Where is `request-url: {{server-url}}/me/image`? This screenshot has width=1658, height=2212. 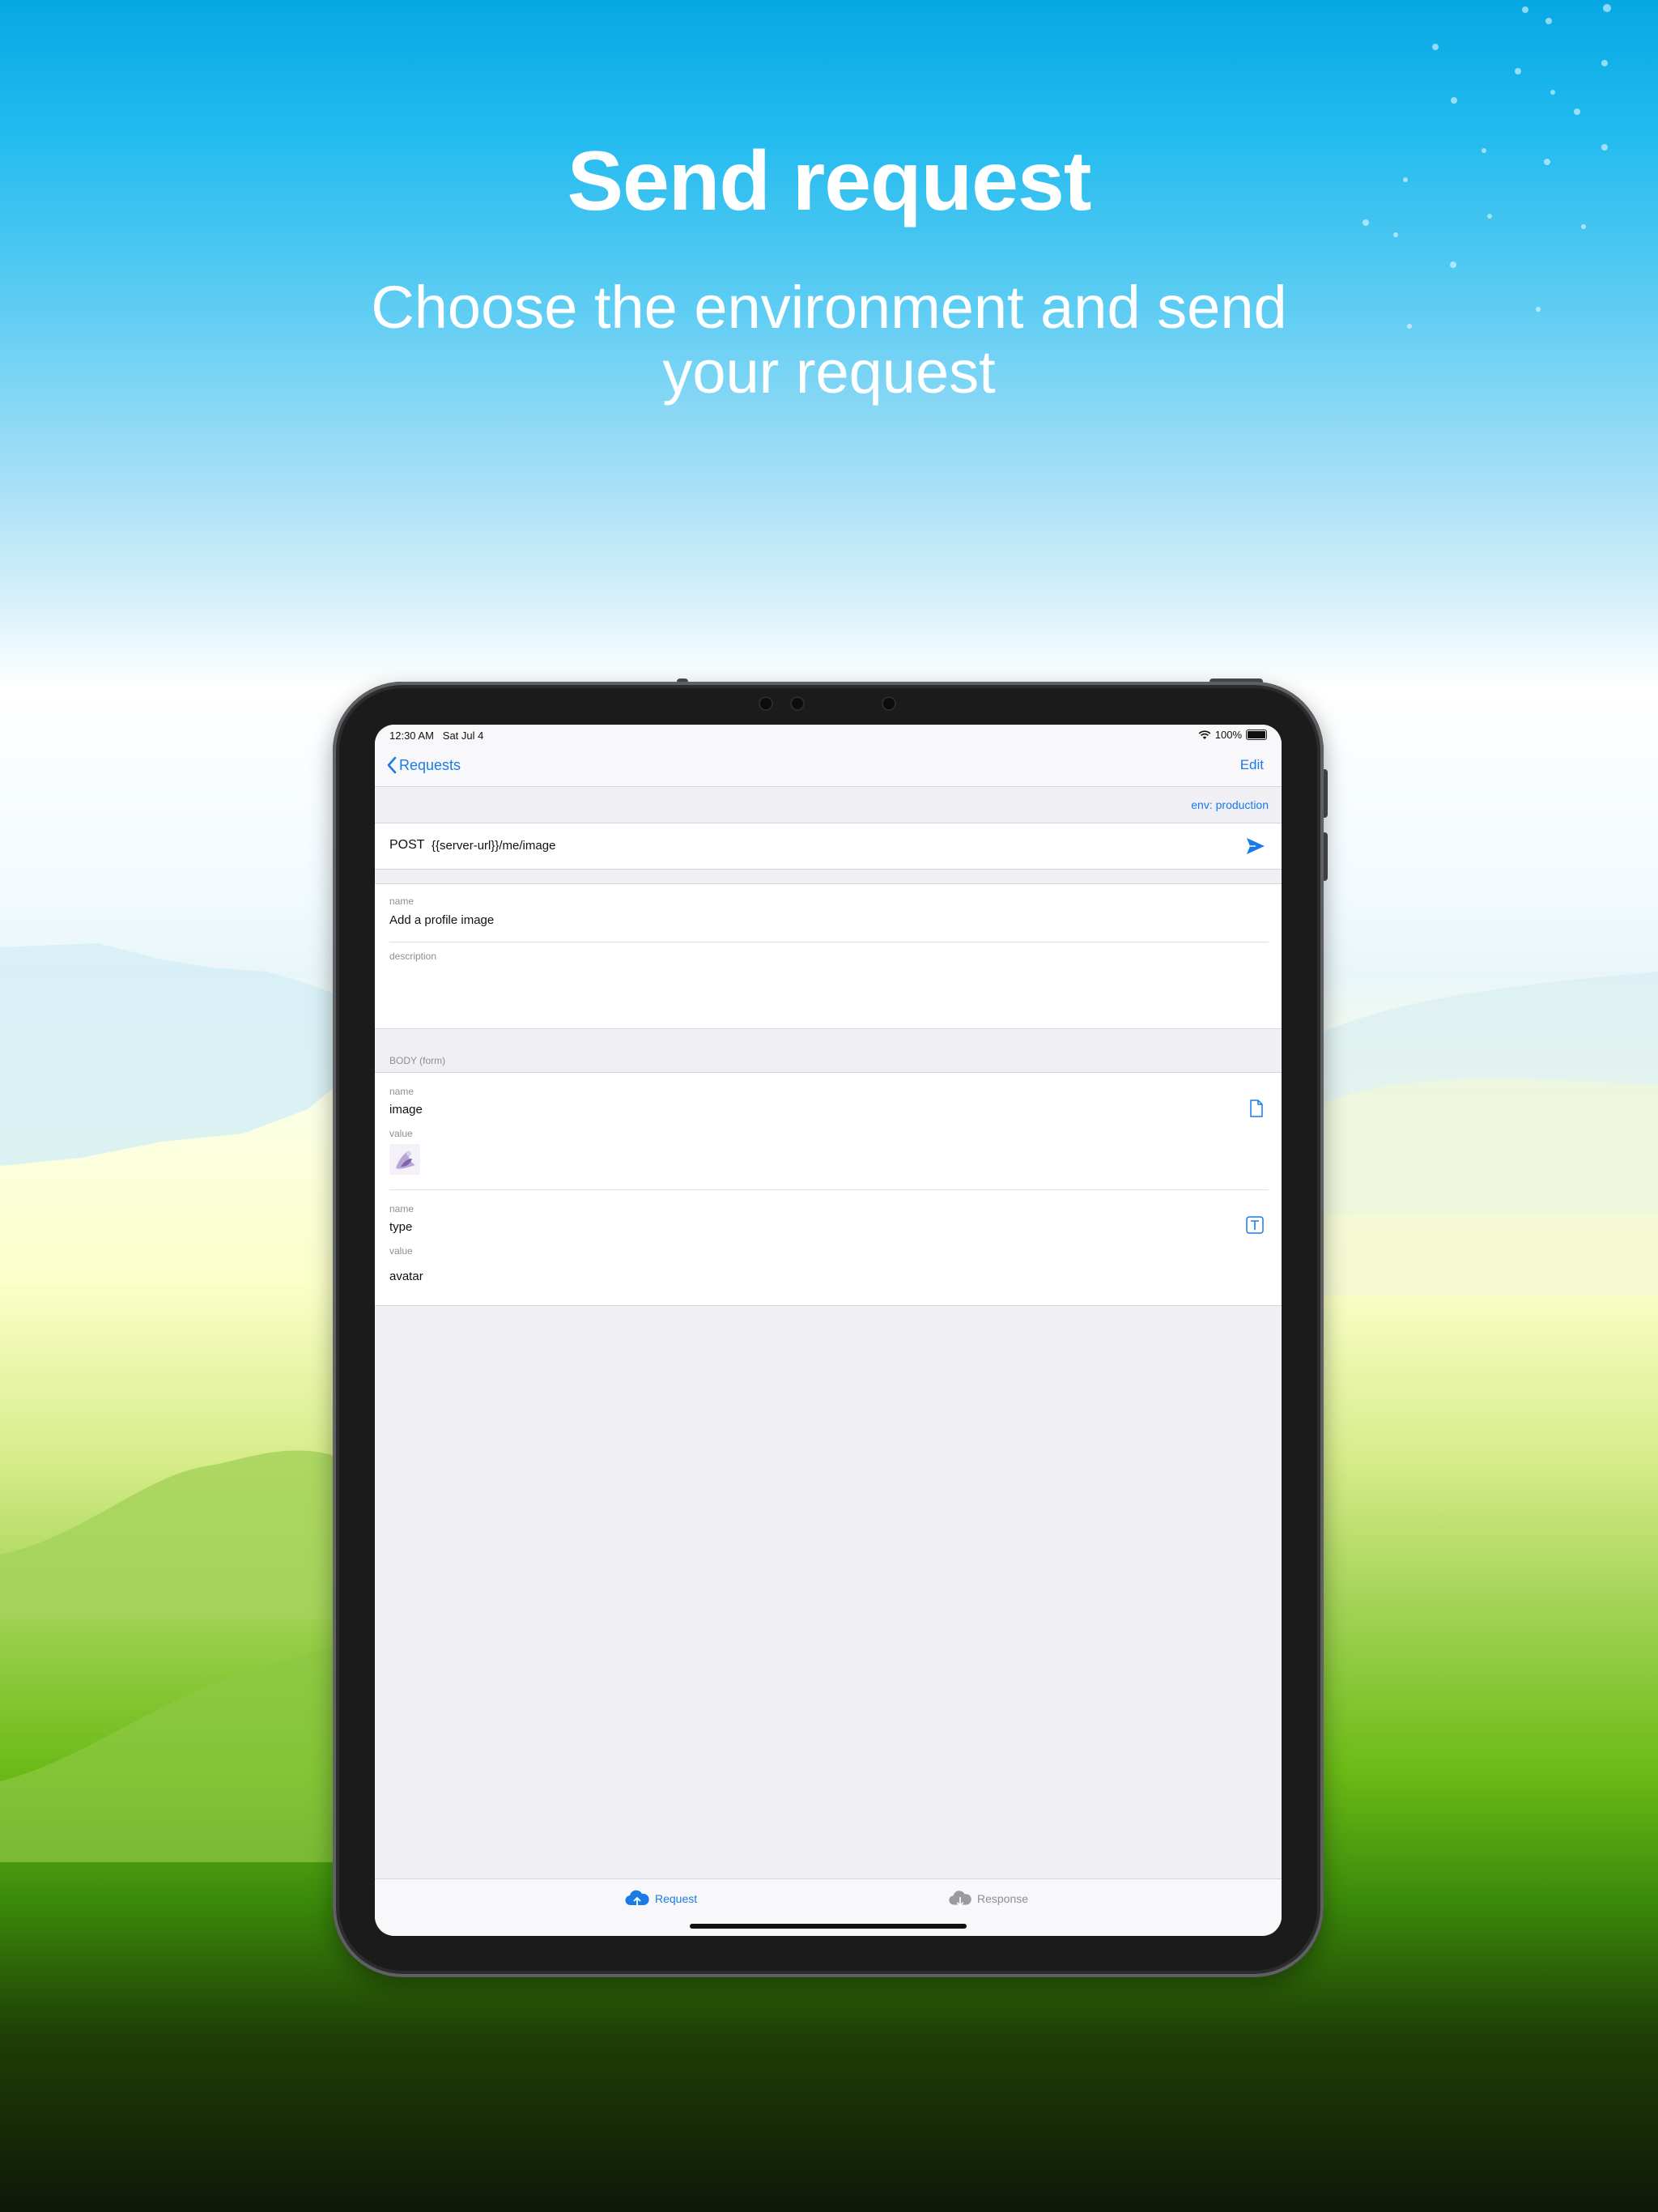 request-url: {{server-url}}/me/image is located at coordinates (493, 846).